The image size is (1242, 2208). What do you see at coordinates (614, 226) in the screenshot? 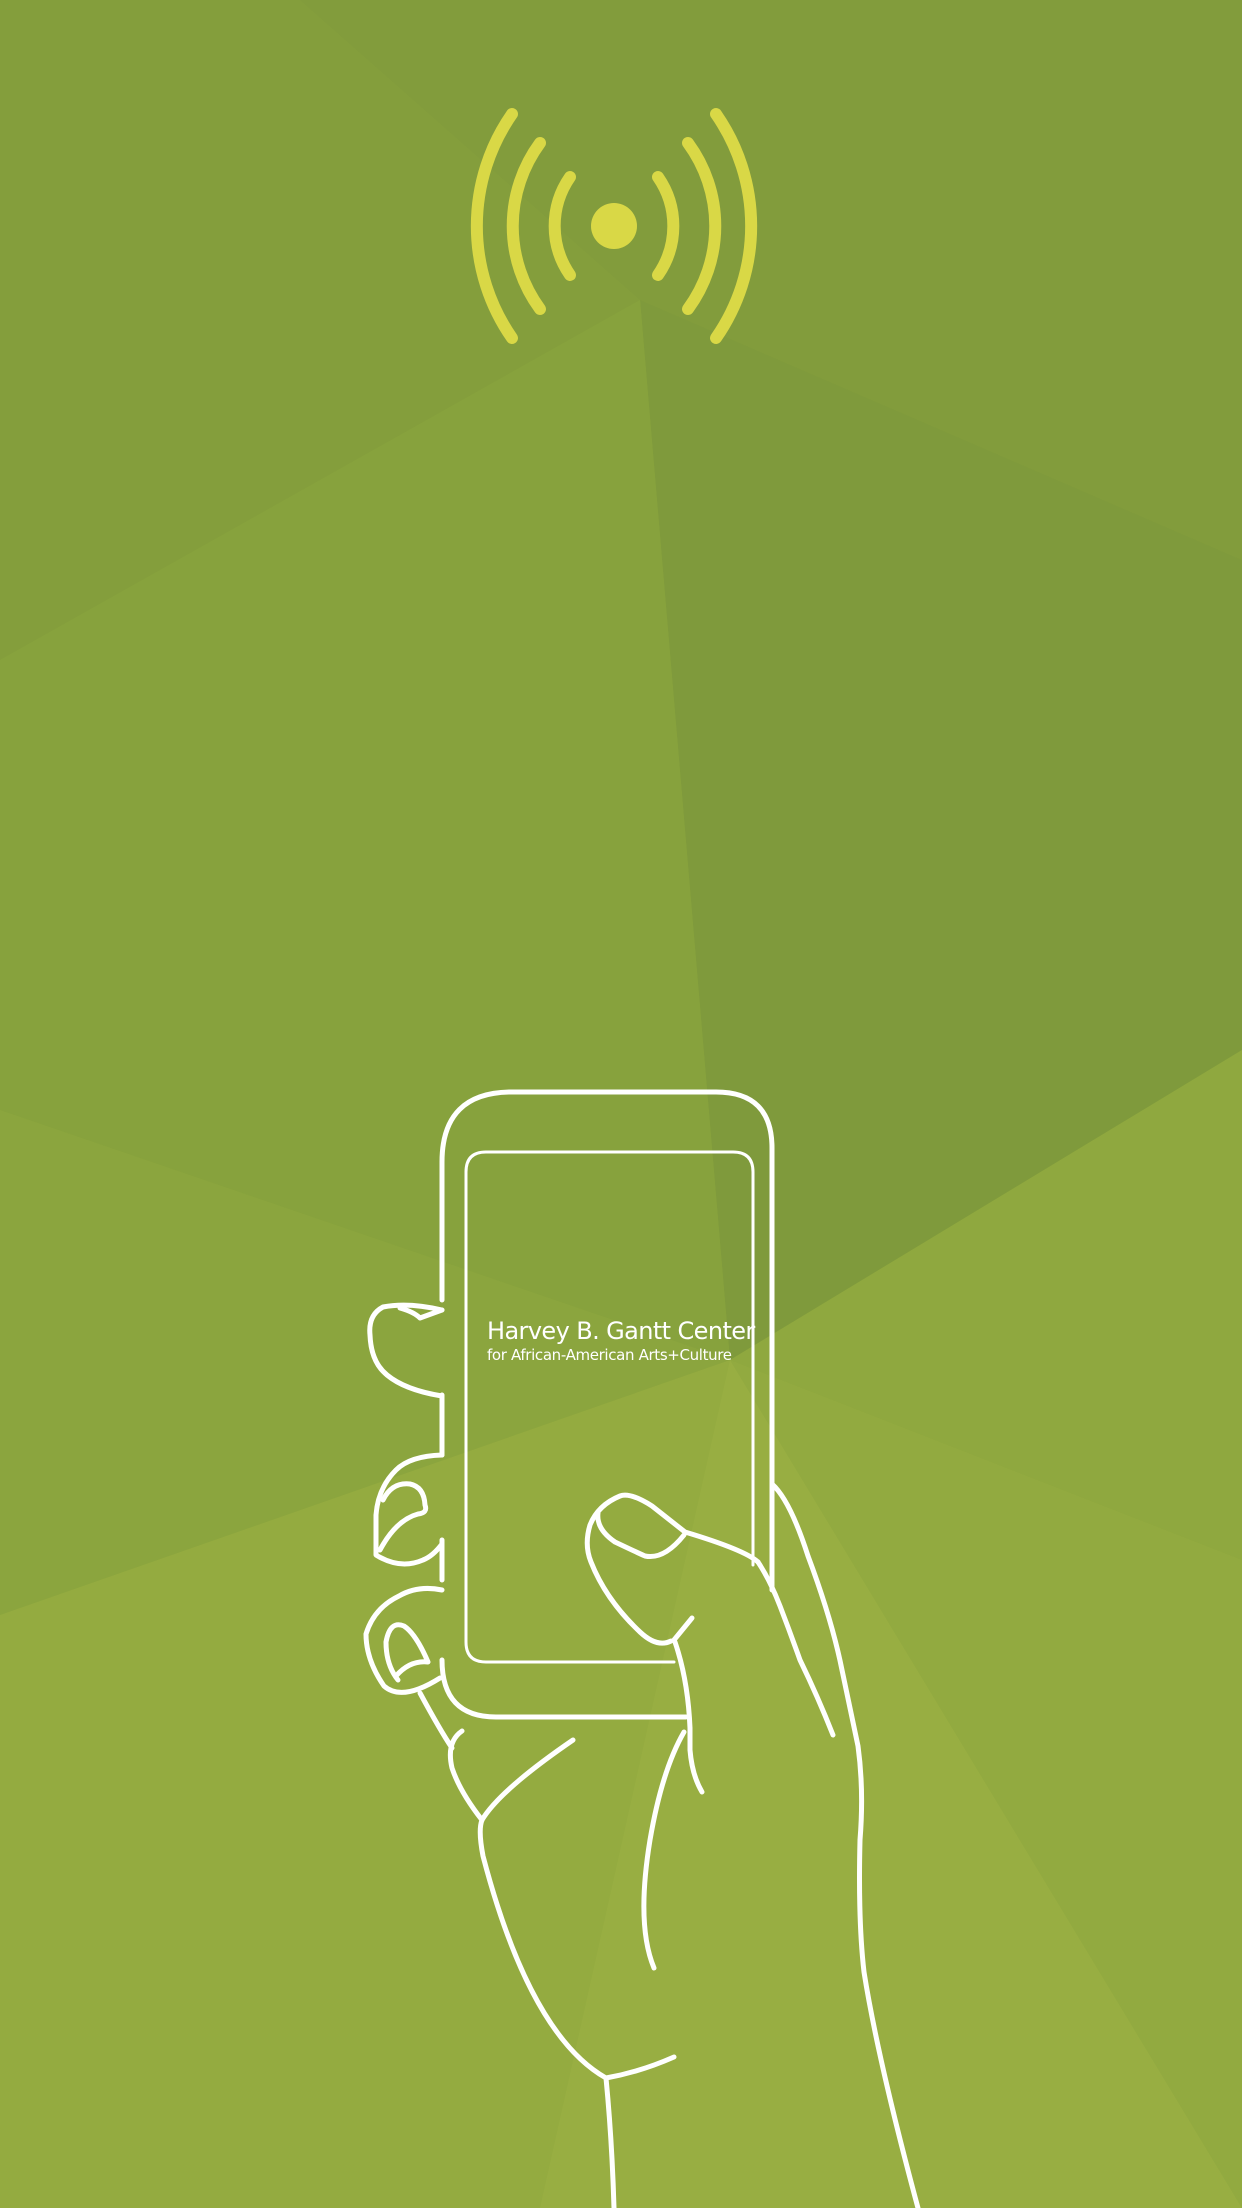
I see `wireless-broadcast-icon` at bounding box center [614, 226].